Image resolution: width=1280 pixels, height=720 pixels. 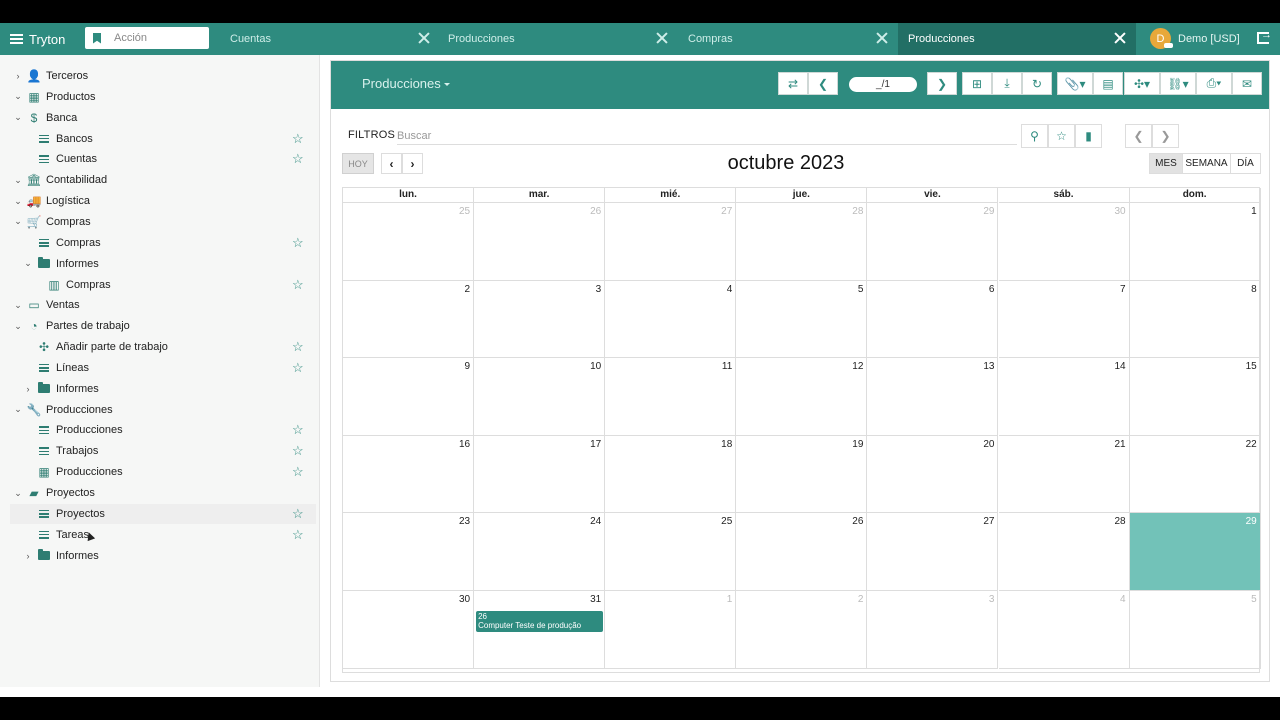 What do you see at coordinates (371, 135) in the screenshot?
I see `filters-toggle: FILTROS` at bounding box center [371, 135].